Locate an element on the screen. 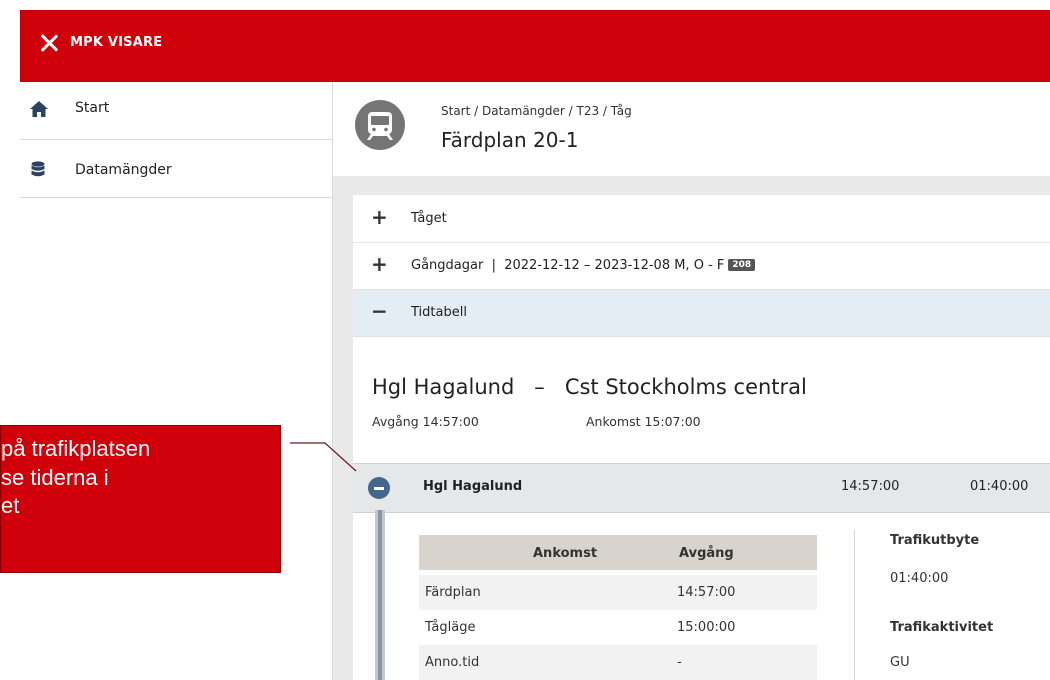  table-row: Färdplan 14:57:00 is located at coordinates (618, 592).